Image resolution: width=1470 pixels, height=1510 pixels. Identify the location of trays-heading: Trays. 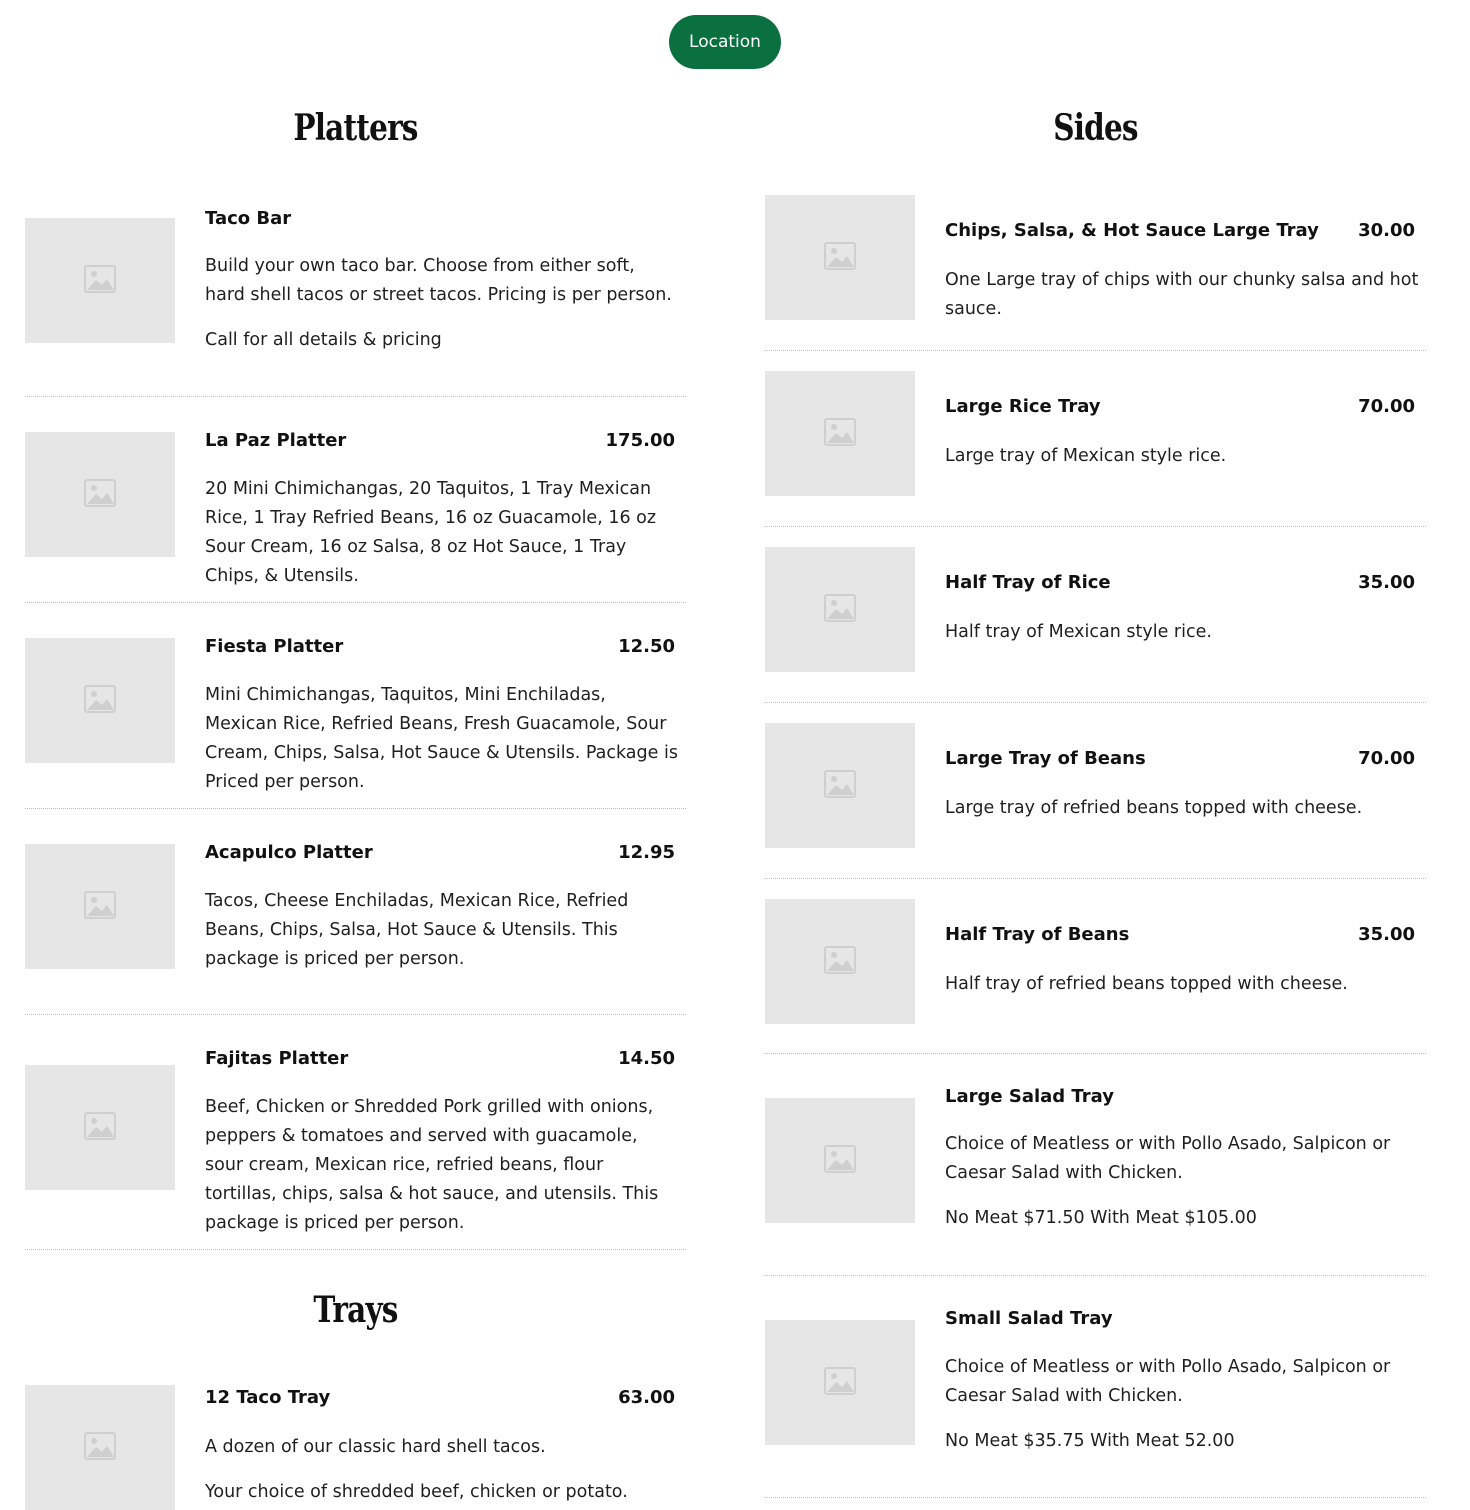
(355, 1310).